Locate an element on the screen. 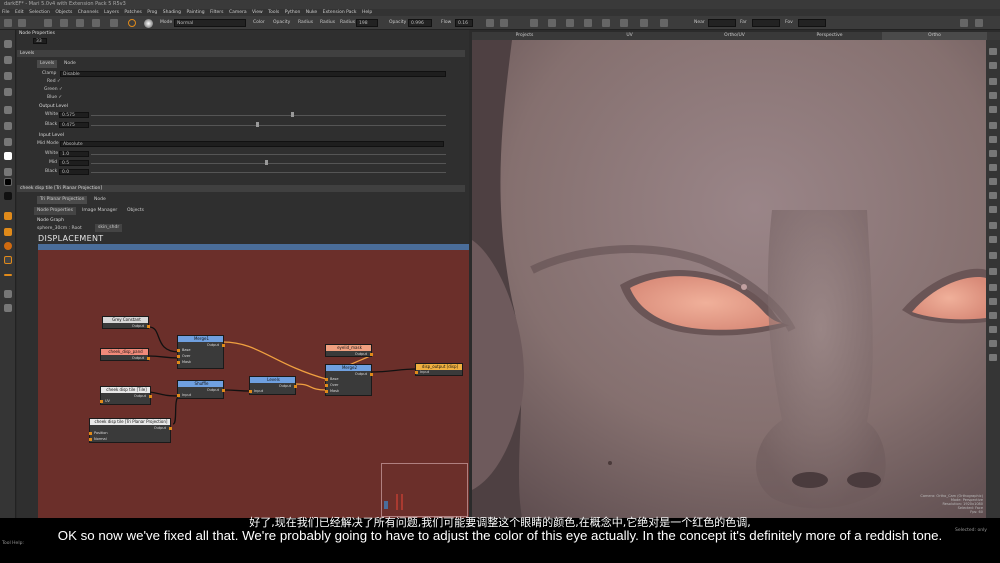 Image resolution: width=1000 pixels, height=563 pixels. mode-select: Normal is located at coordinates (210, 23).